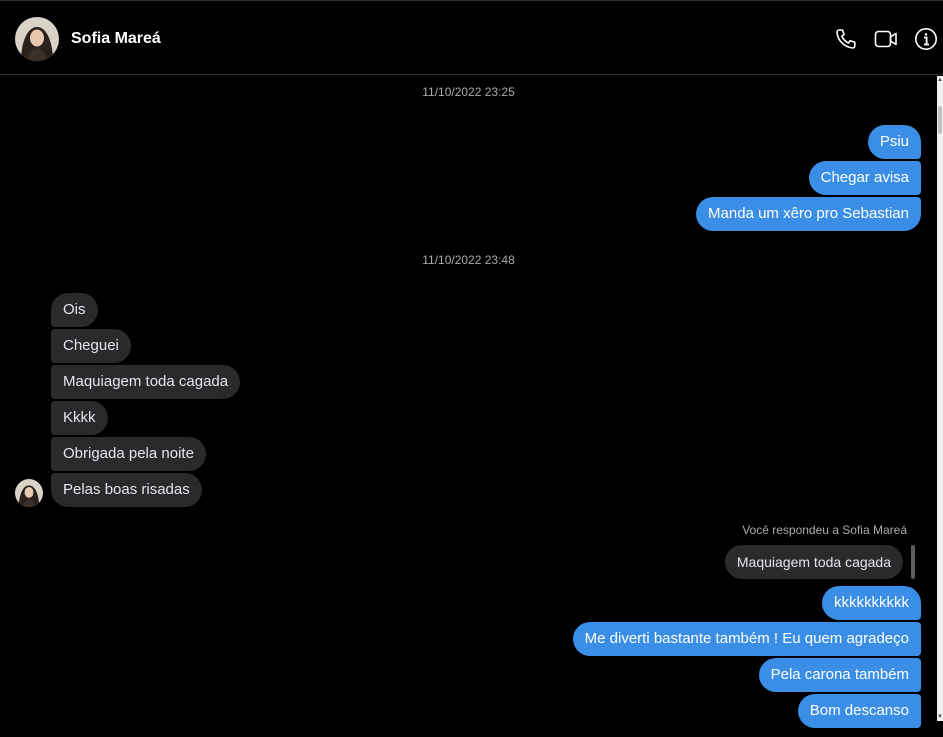 Image resolution: width=943 pixels, height=737 pixels. I want to click on conversation-header: Sofia Mareá, so click(471, 37).